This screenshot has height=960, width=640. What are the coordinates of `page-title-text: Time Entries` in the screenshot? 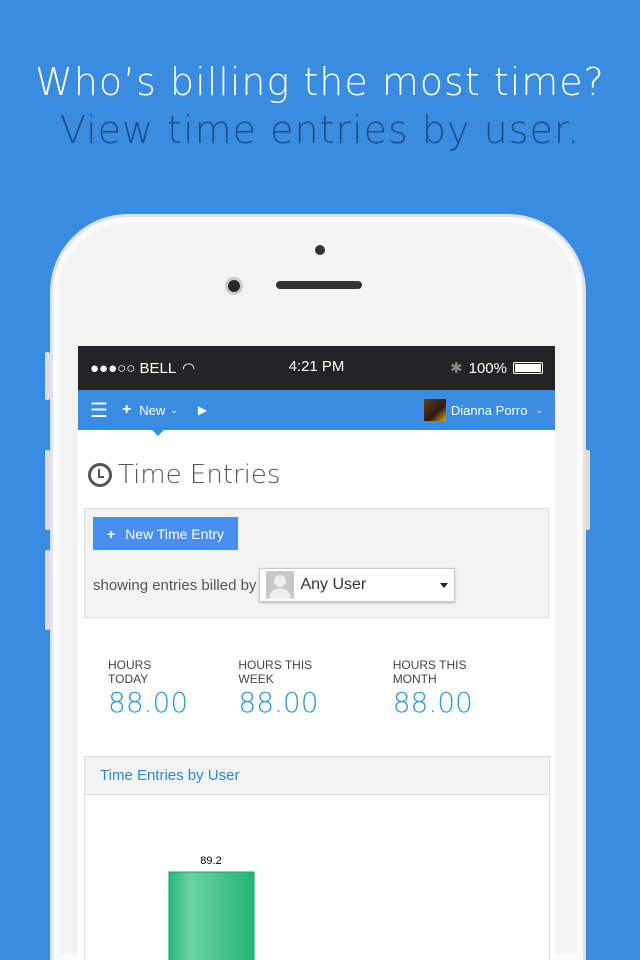 It's located at (199, 475).